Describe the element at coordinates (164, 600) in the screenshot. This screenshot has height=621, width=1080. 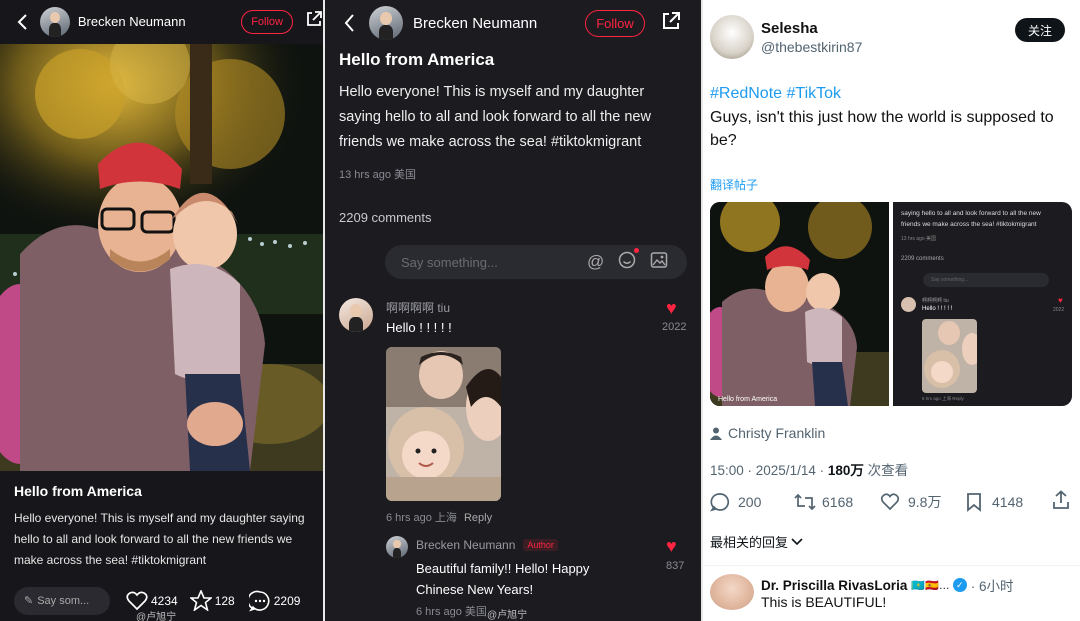
I see `like-count: 4234` at that location.